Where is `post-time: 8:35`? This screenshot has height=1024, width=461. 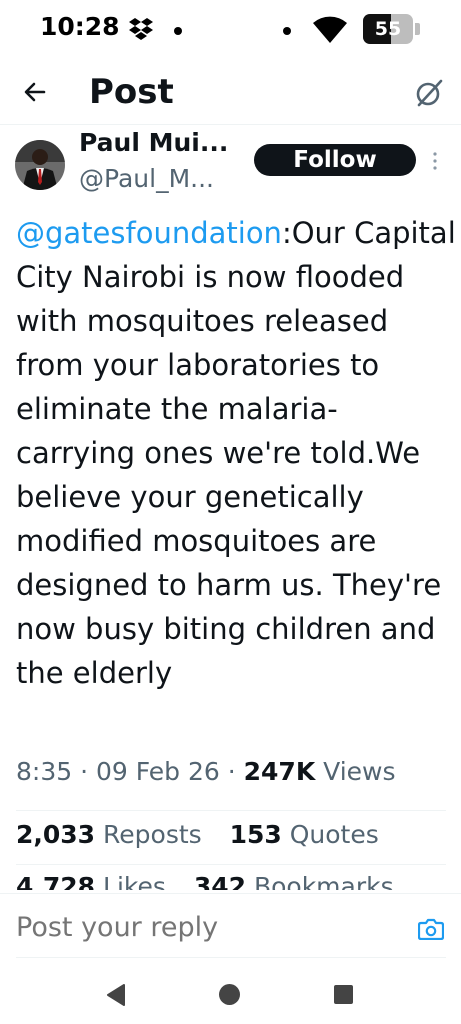 post-time: 8:35 is located at coordinates (44, 771).